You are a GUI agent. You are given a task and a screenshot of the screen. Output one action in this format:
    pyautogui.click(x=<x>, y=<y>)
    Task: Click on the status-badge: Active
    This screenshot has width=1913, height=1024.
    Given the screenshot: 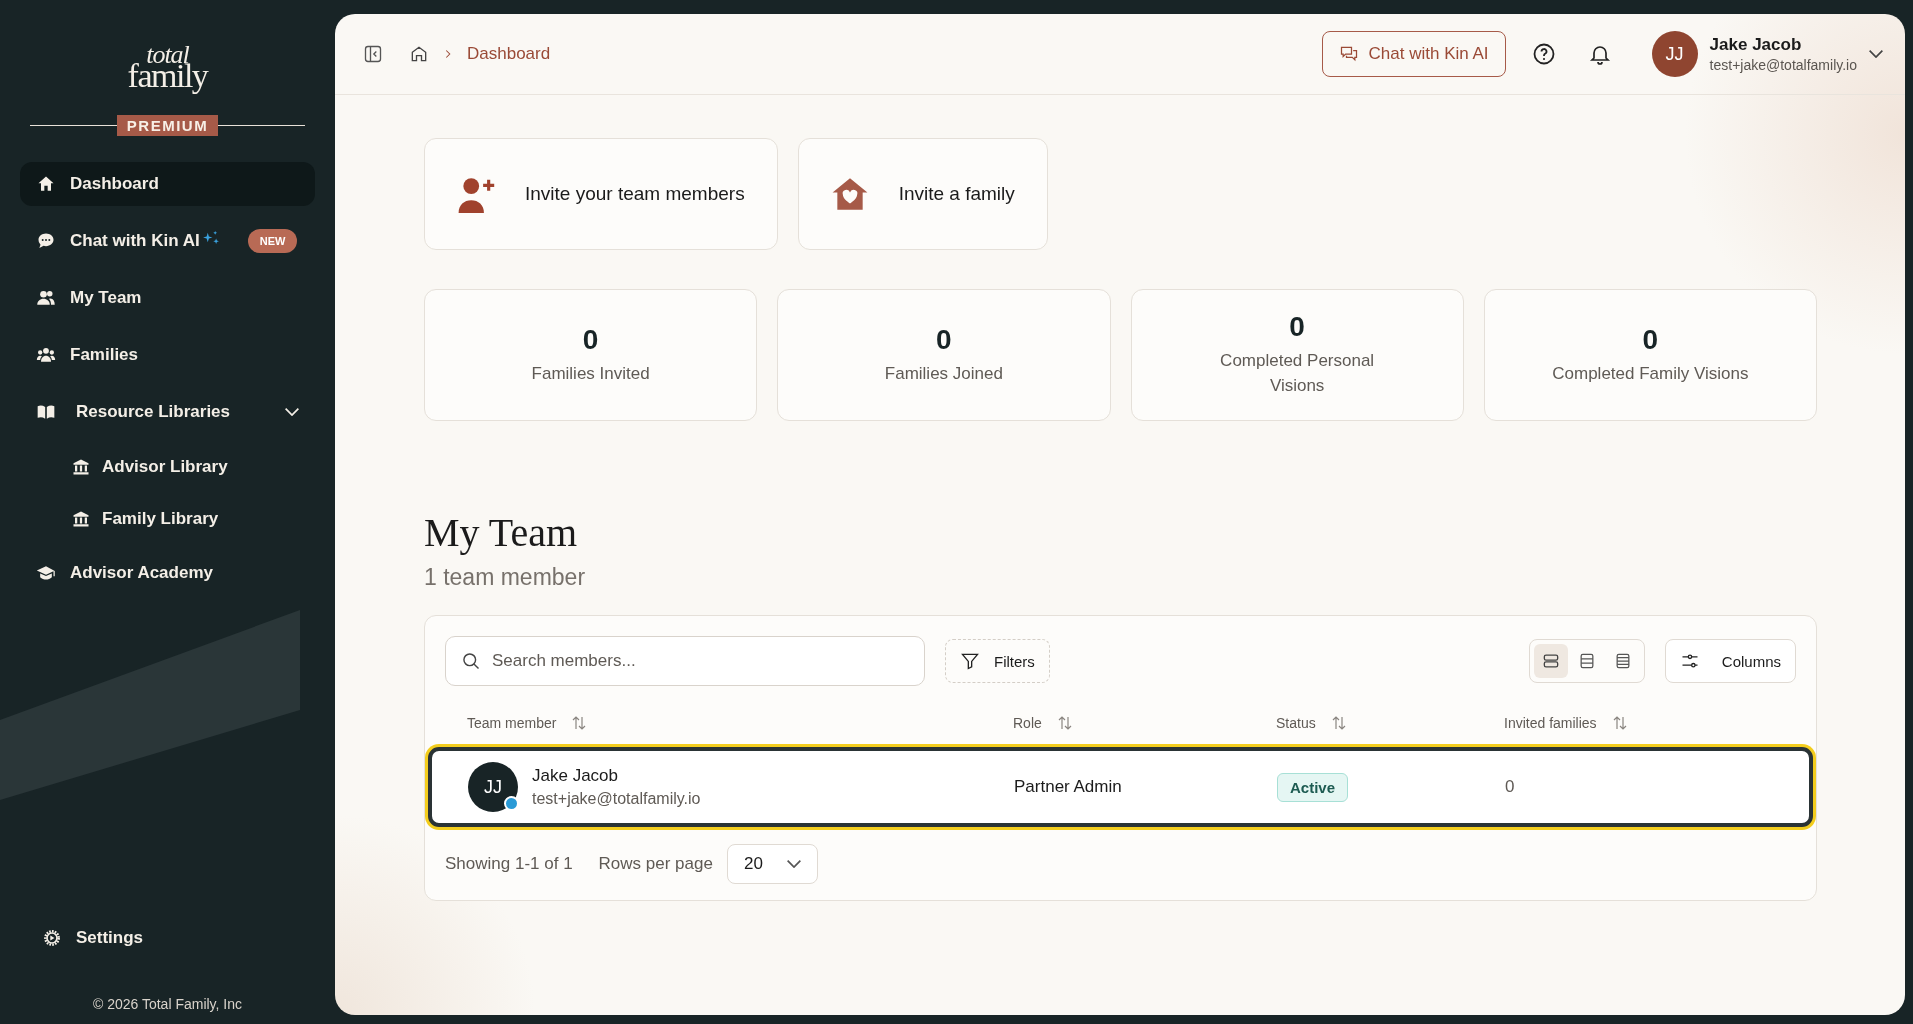 What is the action you would take?
    pyautogui.click(x=1313, y=787)
    